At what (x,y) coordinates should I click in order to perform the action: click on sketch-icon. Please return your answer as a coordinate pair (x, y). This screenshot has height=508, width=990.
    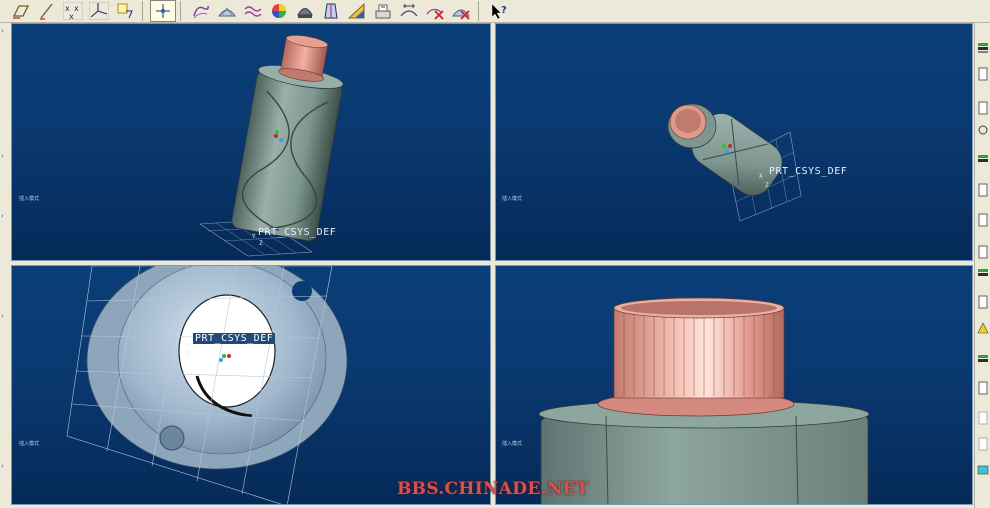
    Looking at the image, I should click on (125, 11).